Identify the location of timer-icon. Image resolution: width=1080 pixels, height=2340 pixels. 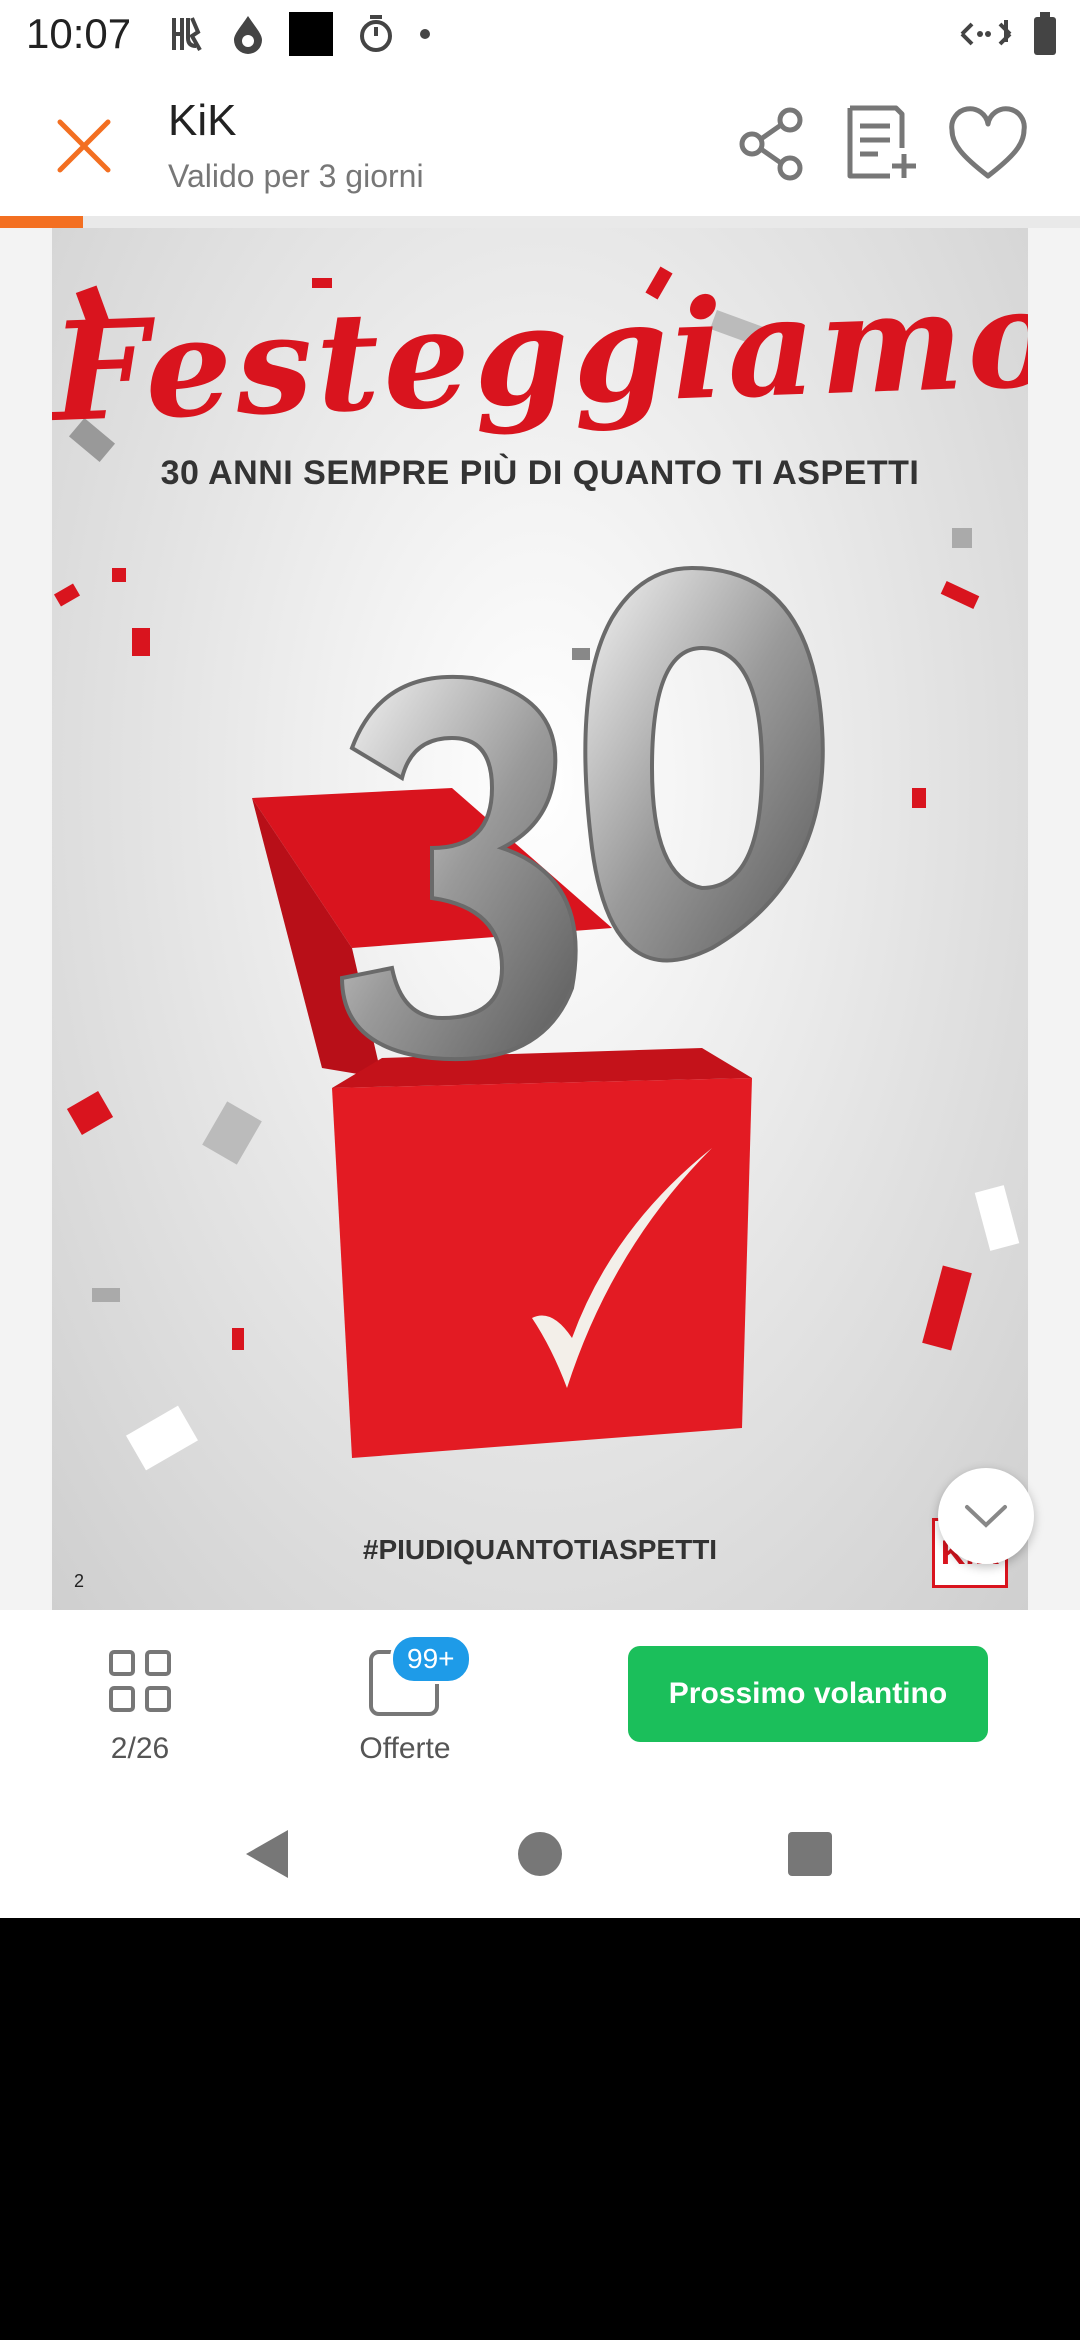
(376, 36).